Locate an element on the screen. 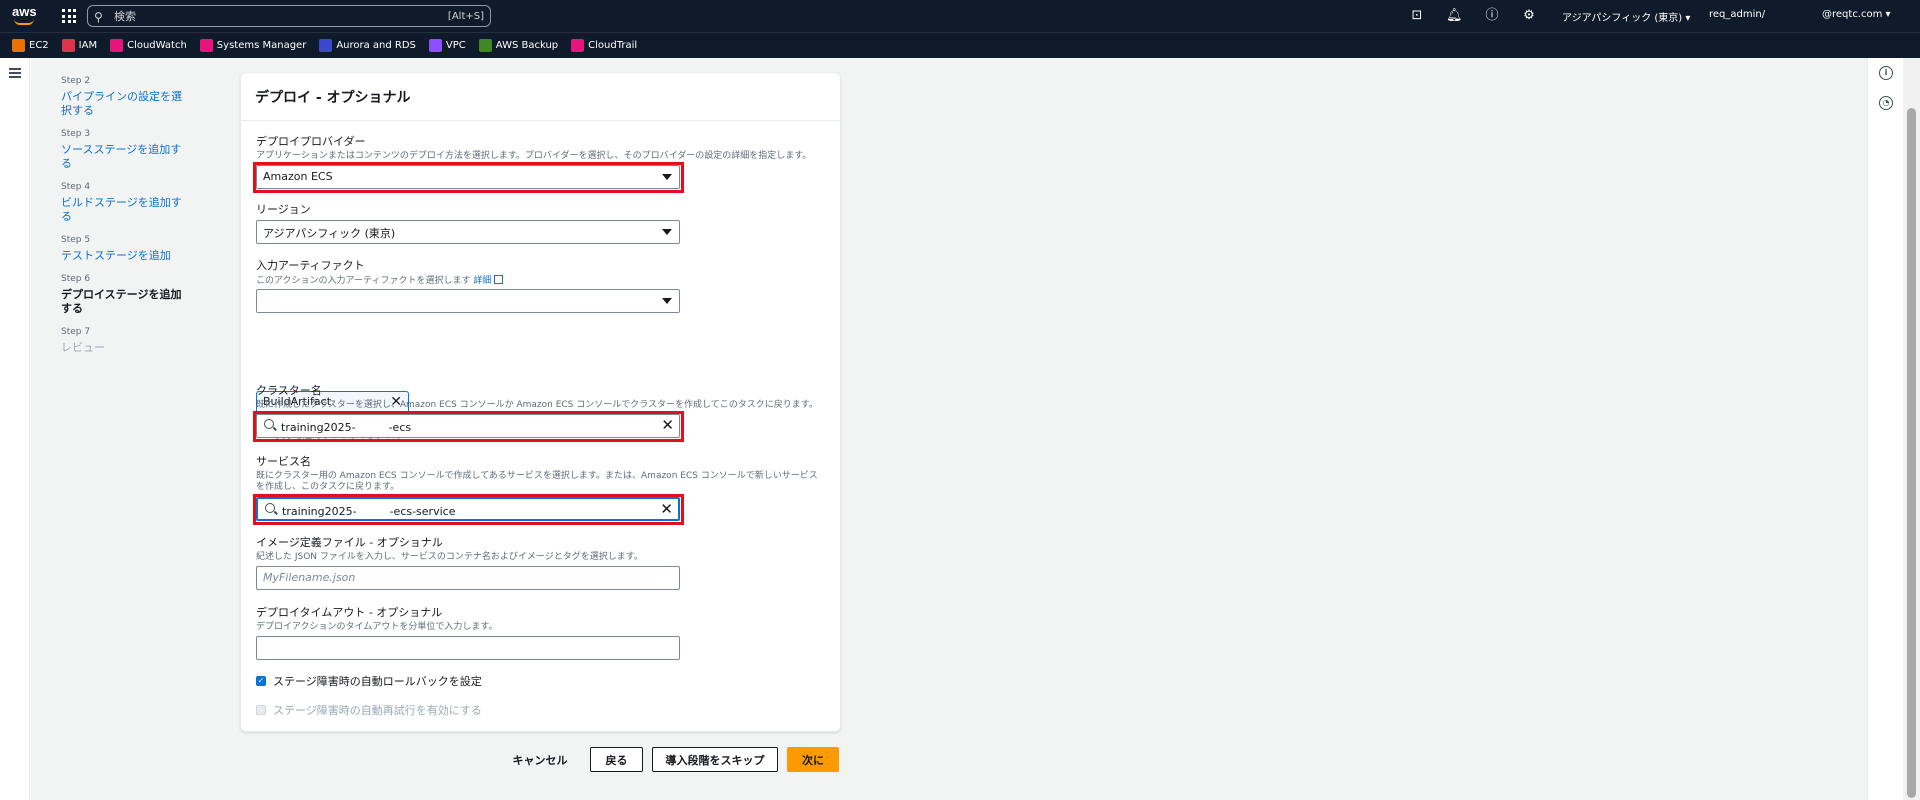  region-field: リージョン is located at coordinates (541, 210).